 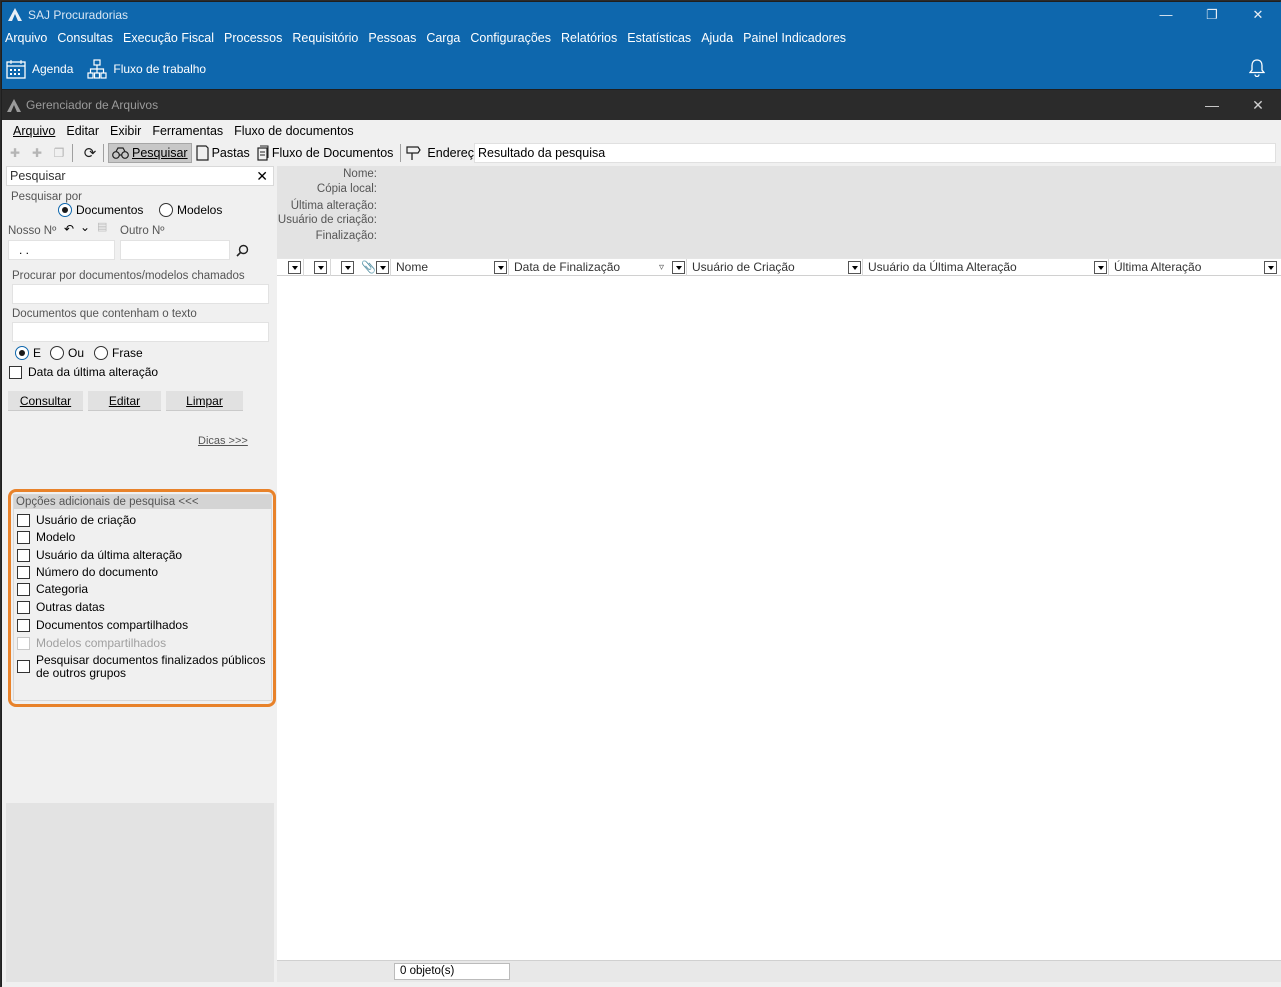 I want to click on folders-button: Pastas, so click(x=222, y=153).